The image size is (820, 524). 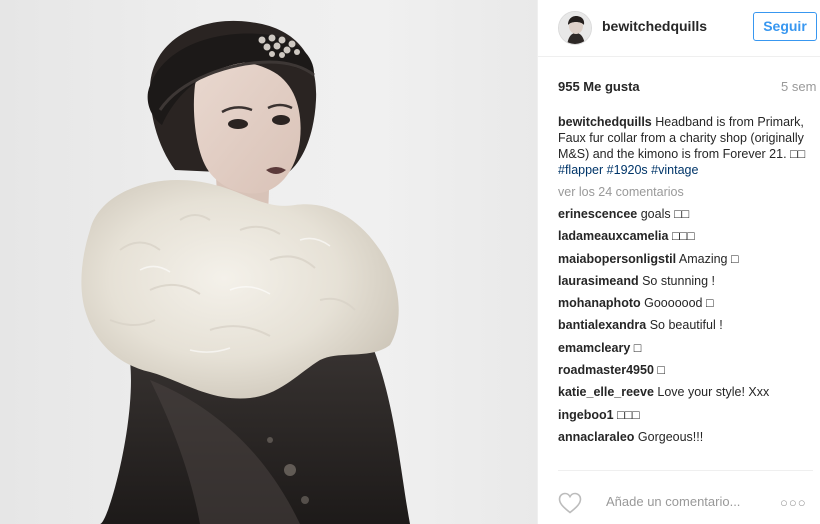 I want to click on comment-text: Gorgeous!!!, so click(x=669, y=436).